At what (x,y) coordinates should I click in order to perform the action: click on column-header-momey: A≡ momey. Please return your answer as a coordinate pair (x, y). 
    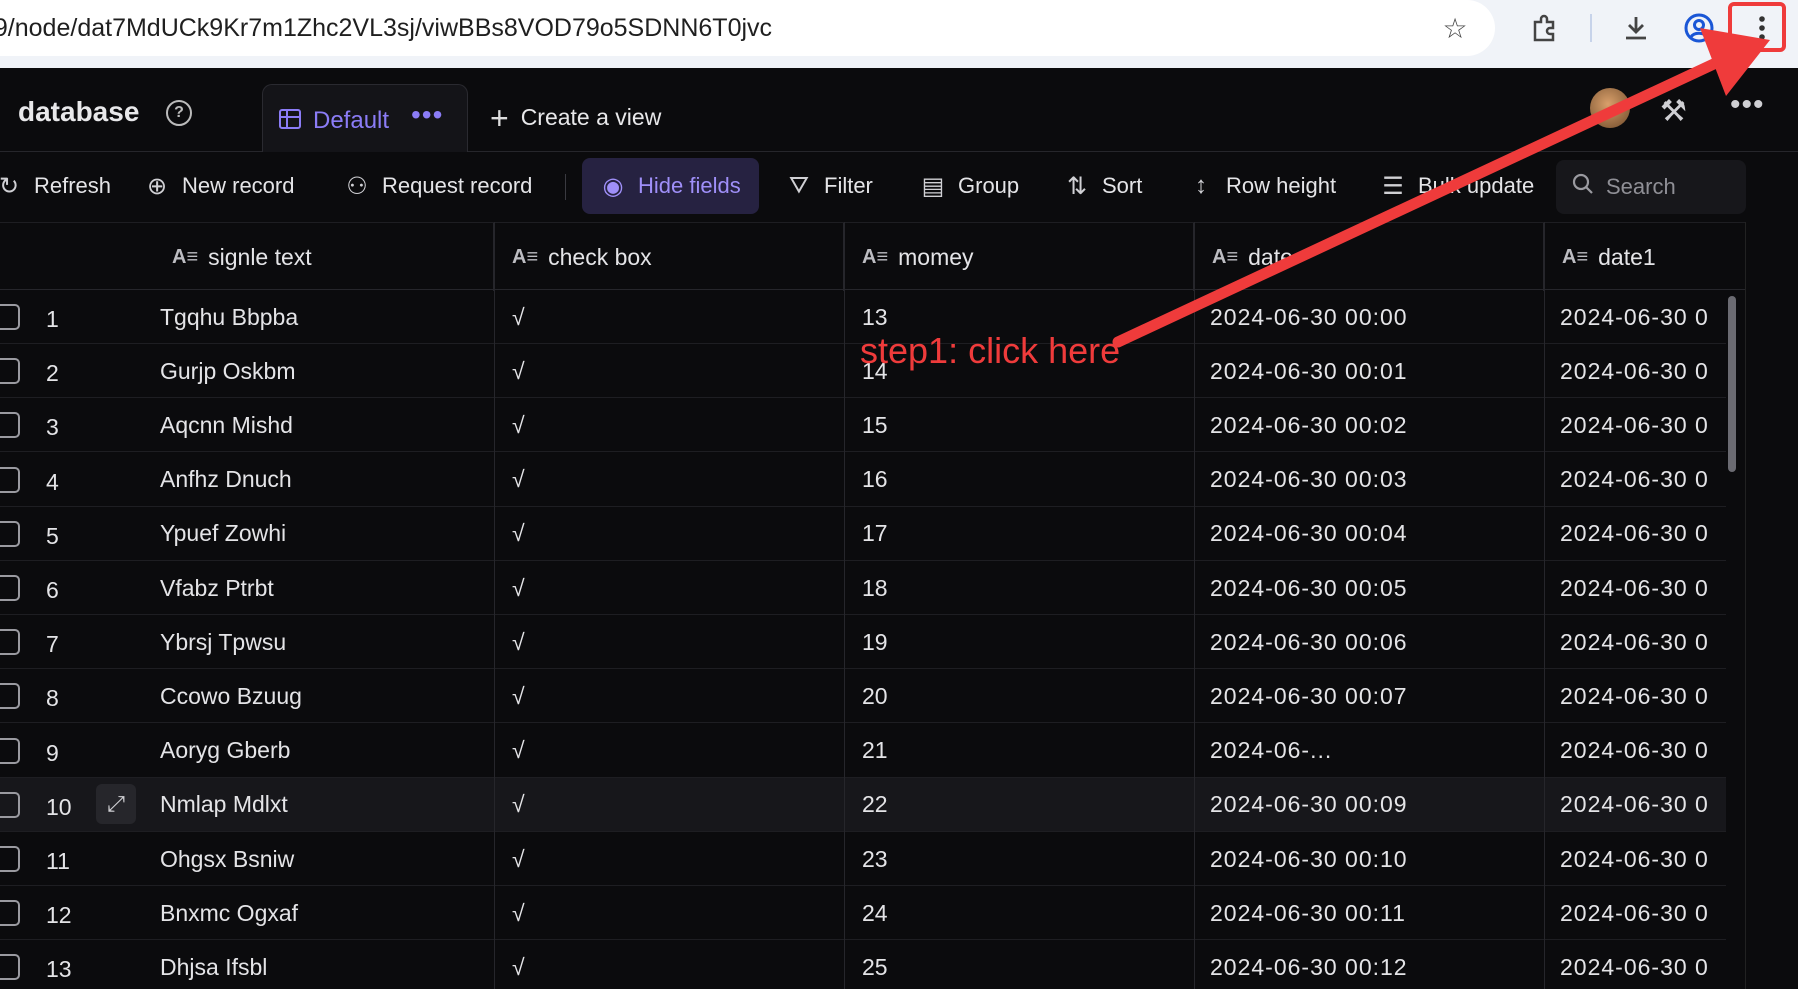
    Looking at the image, I should click on (1019, 257).